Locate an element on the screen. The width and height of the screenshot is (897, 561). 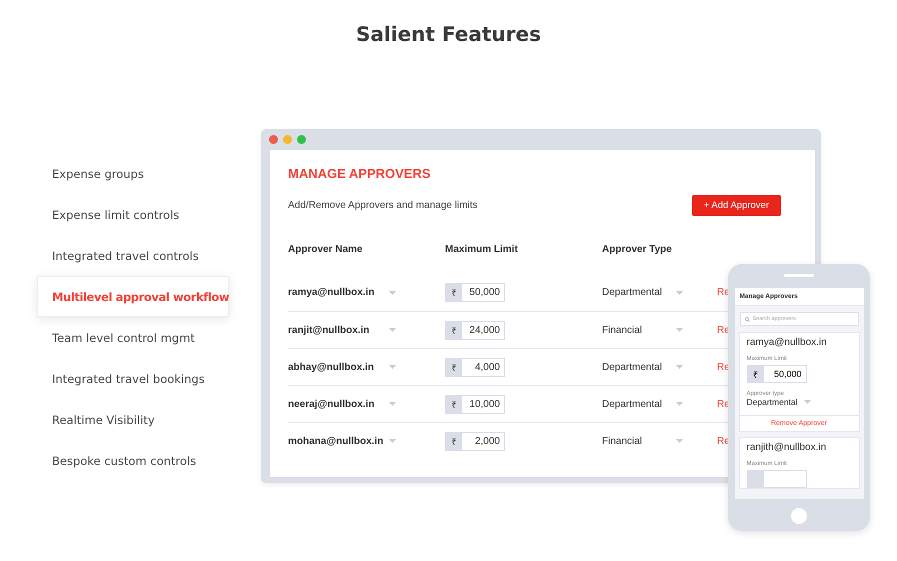
approver-name: ranjit@nullbox.in is located at coordinates (329, 330).